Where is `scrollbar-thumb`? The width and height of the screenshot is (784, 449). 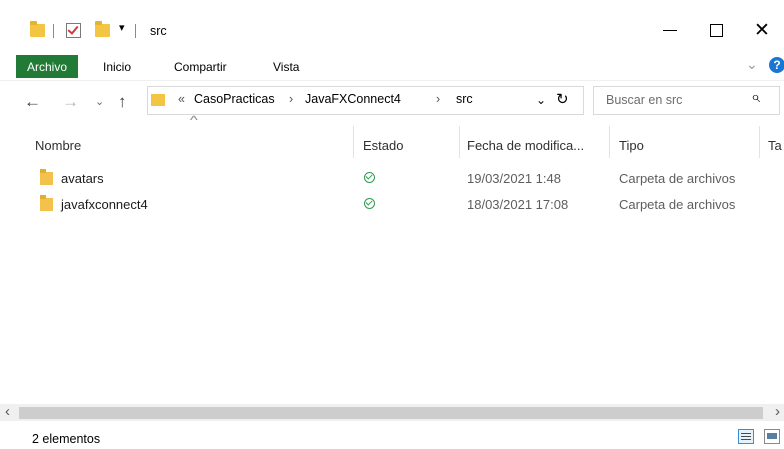 scrollbar-thumb is located at coordinates (391, 413).